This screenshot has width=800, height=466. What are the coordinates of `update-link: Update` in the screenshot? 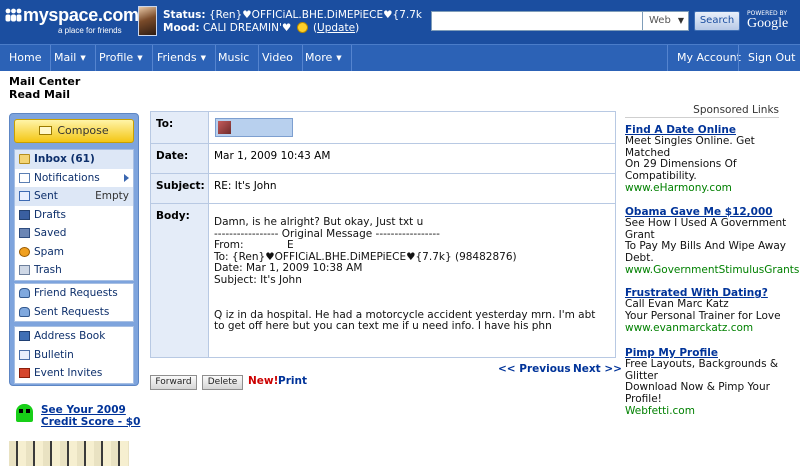 It's located at (336, 28).